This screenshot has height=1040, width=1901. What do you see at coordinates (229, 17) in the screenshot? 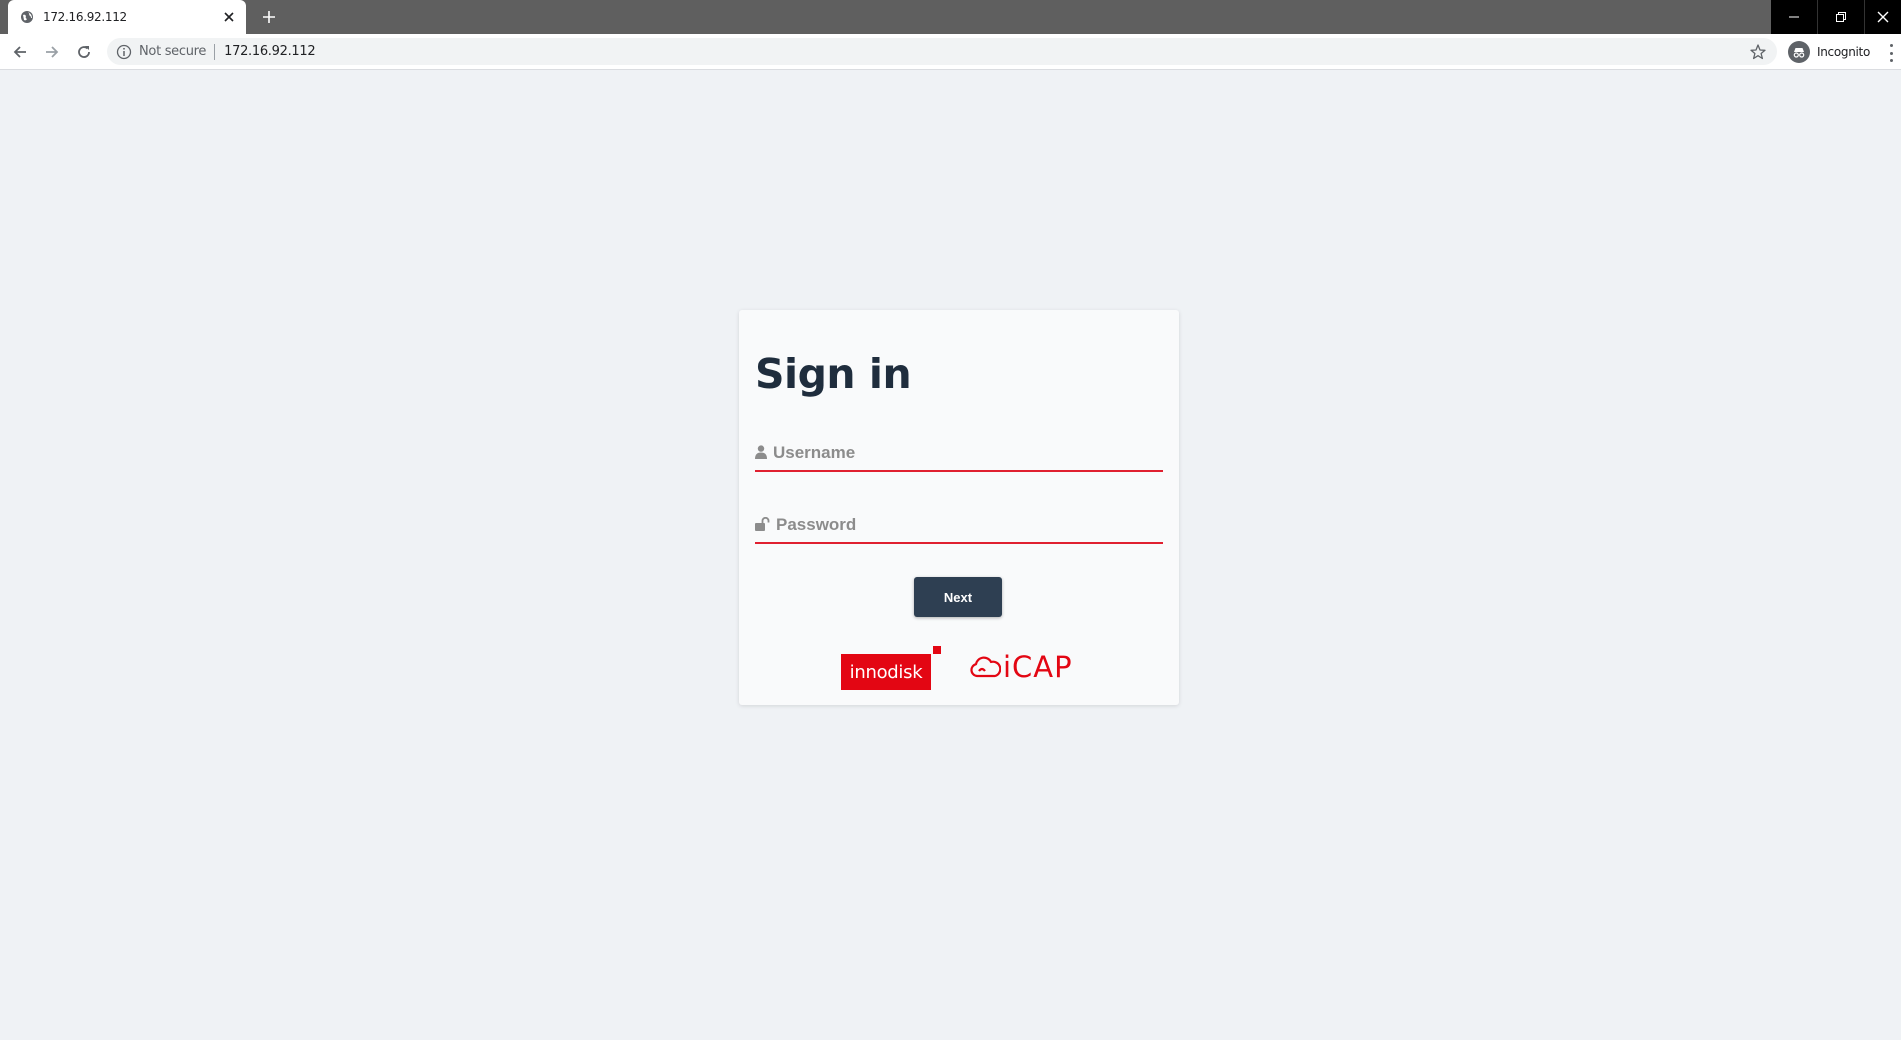
I see `close-icon` at bounding box center [229, 17].